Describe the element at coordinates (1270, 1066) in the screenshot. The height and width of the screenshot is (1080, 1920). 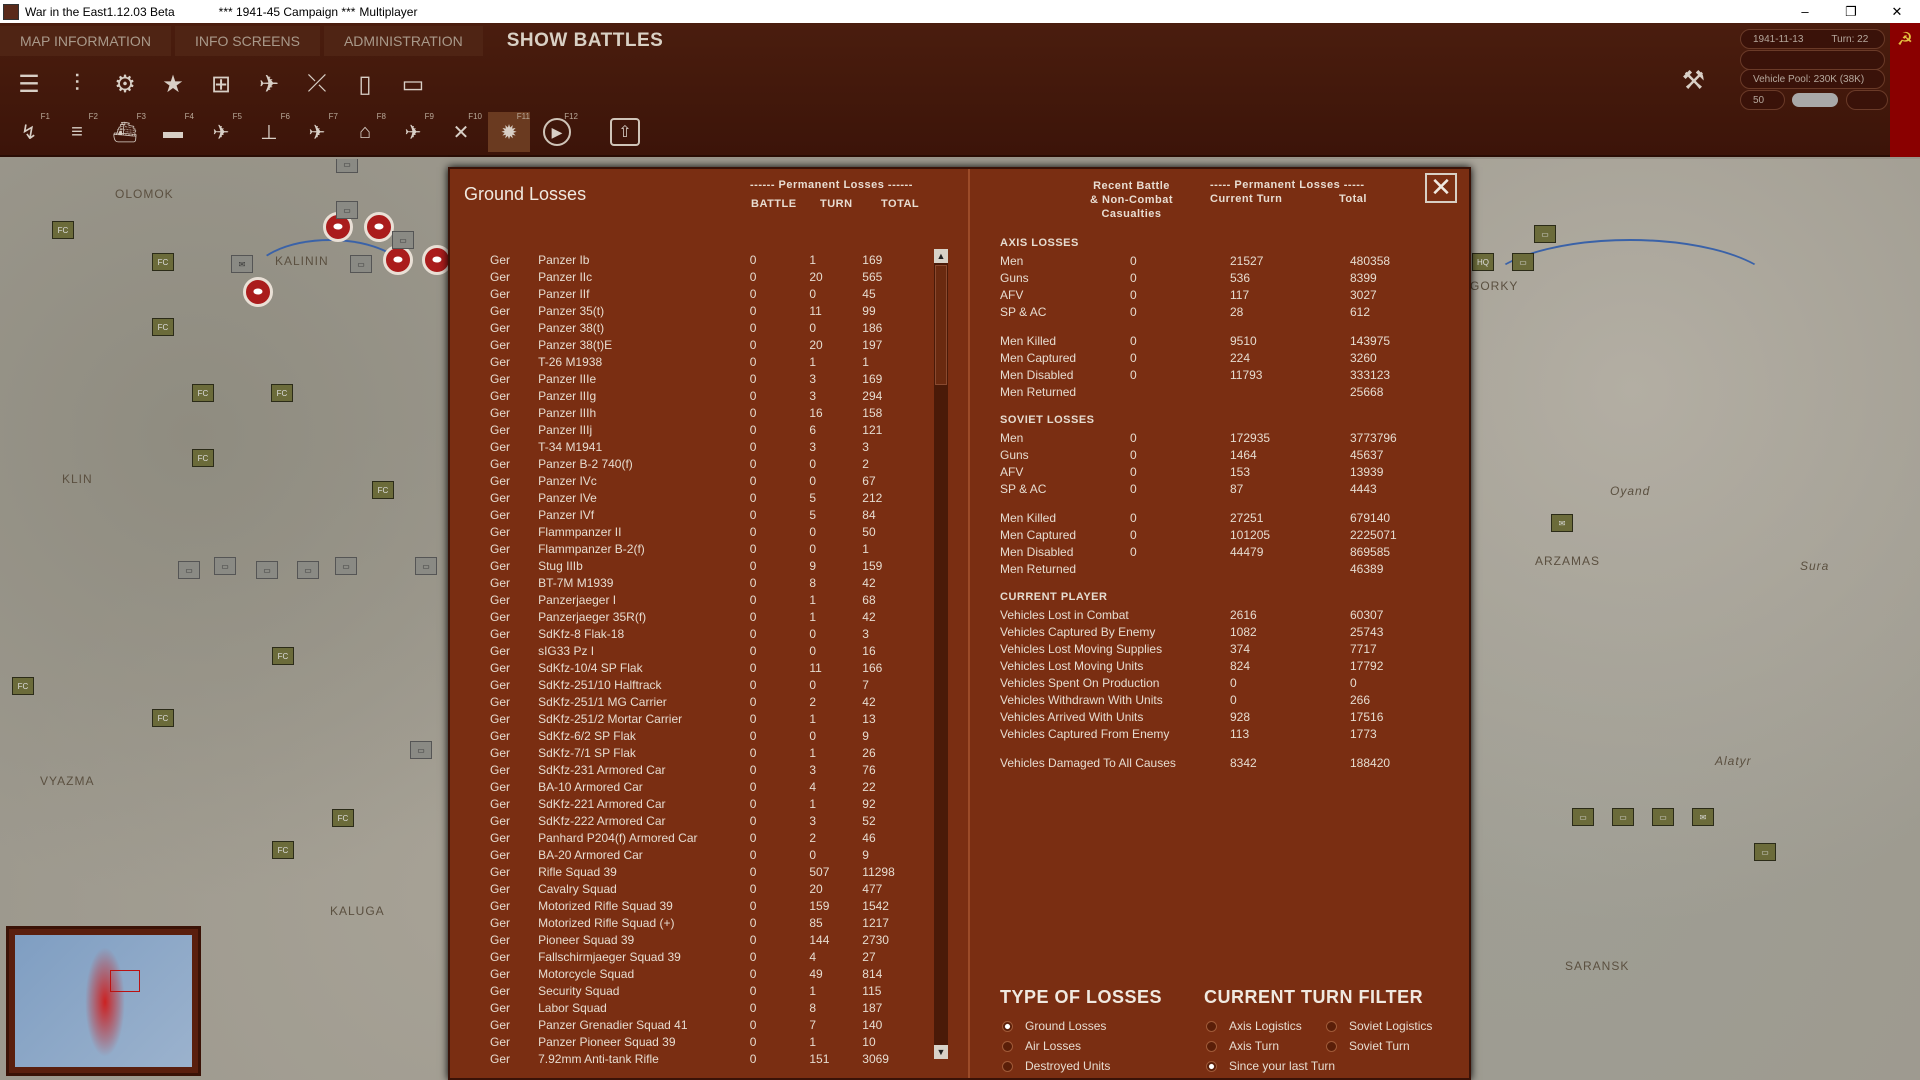
I see `radio-since-last-turn: Since your last Turn` at that location.